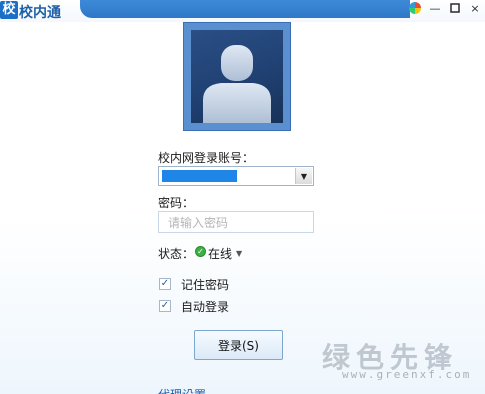 This screenshot has height=394, width=485. I want to click on avatar-image, so click(237, 76).